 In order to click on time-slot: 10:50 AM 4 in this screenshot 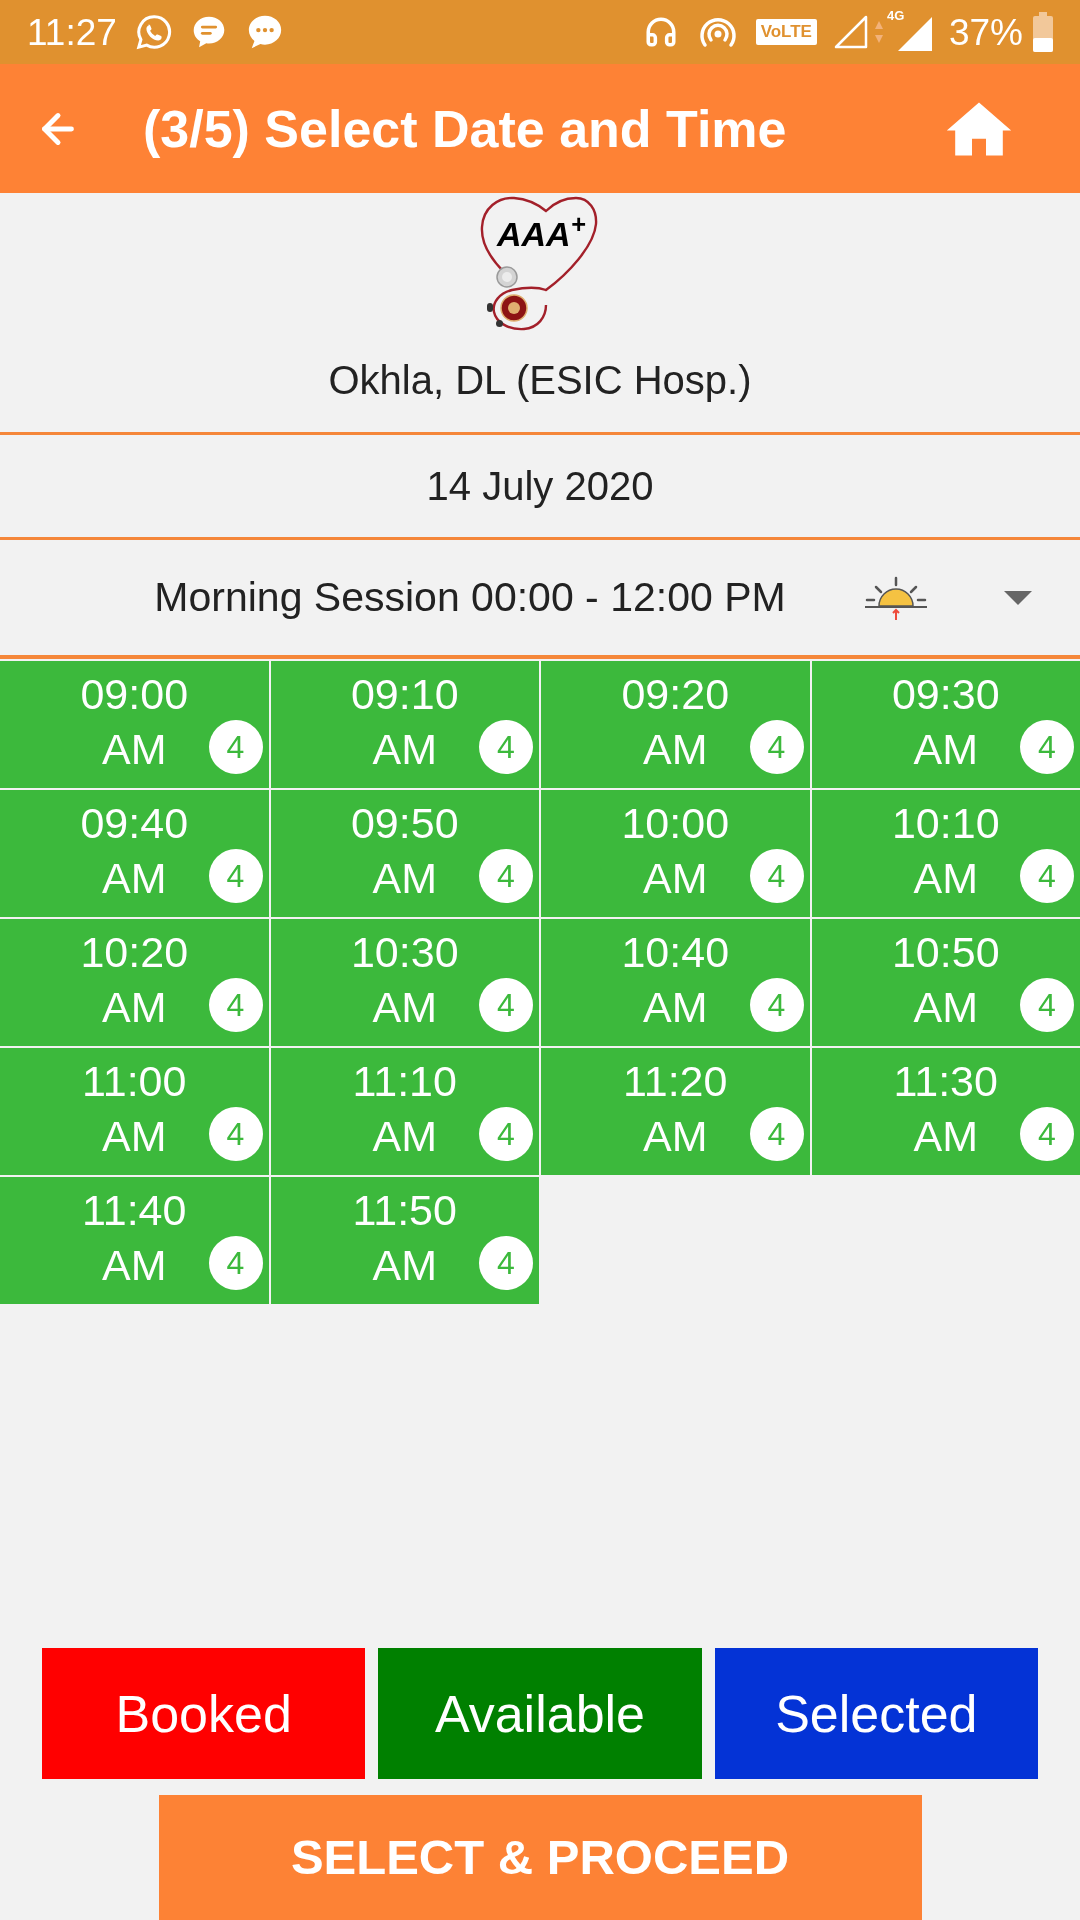, I will do `click(945, 982)`.